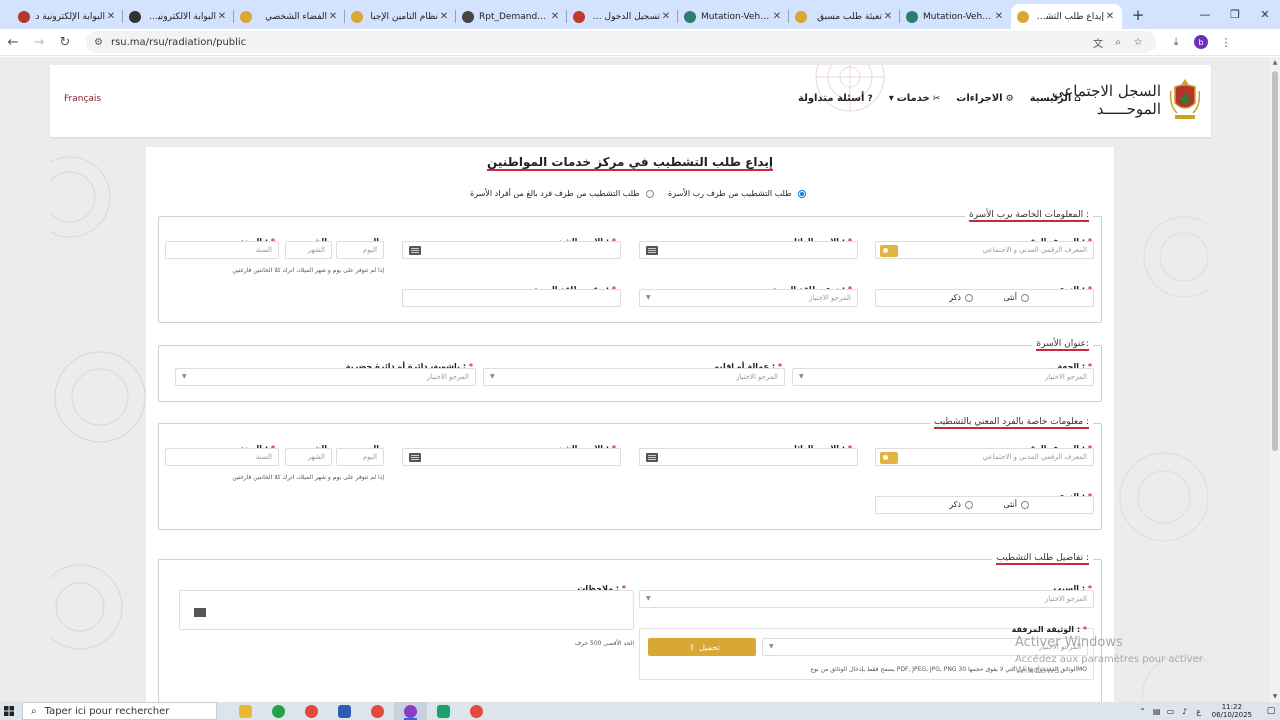 The height and width of the screenshot is (720, 1280). What do you see at coordinates (1171, 711) in the screenshot?
I see `display-icon: ▭` at bounding box center [1171, 711].